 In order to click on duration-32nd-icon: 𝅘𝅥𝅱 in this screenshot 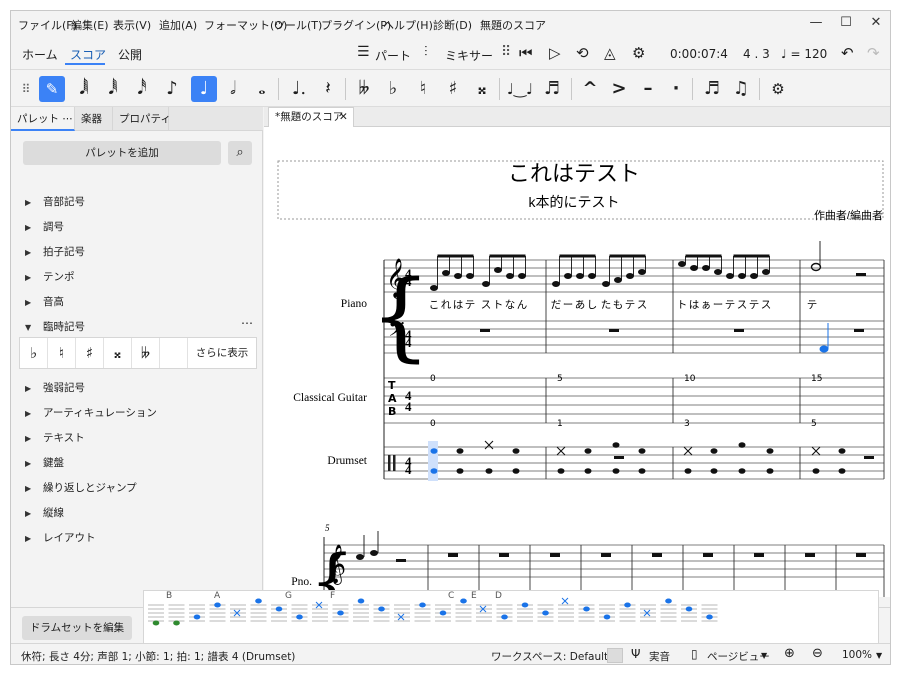, I will do `click(113, 89)`.